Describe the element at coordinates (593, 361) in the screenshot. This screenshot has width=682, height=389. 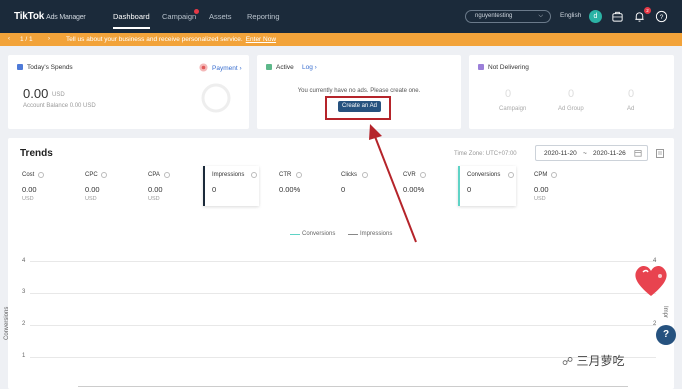
I see `watermark: ☍ 三月萝吃` at that location.